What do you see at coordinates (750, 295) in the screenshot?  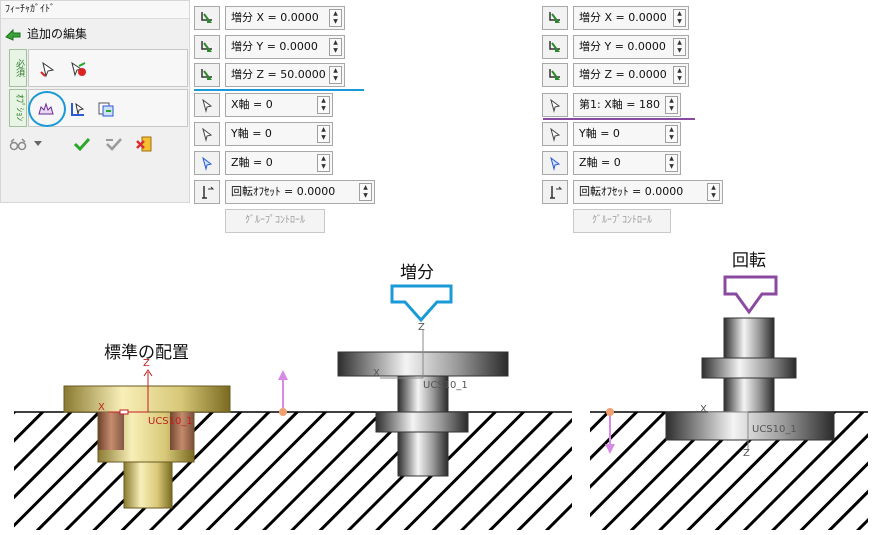 I see `rotation-down-arrow` at bounding box center [750, 295].